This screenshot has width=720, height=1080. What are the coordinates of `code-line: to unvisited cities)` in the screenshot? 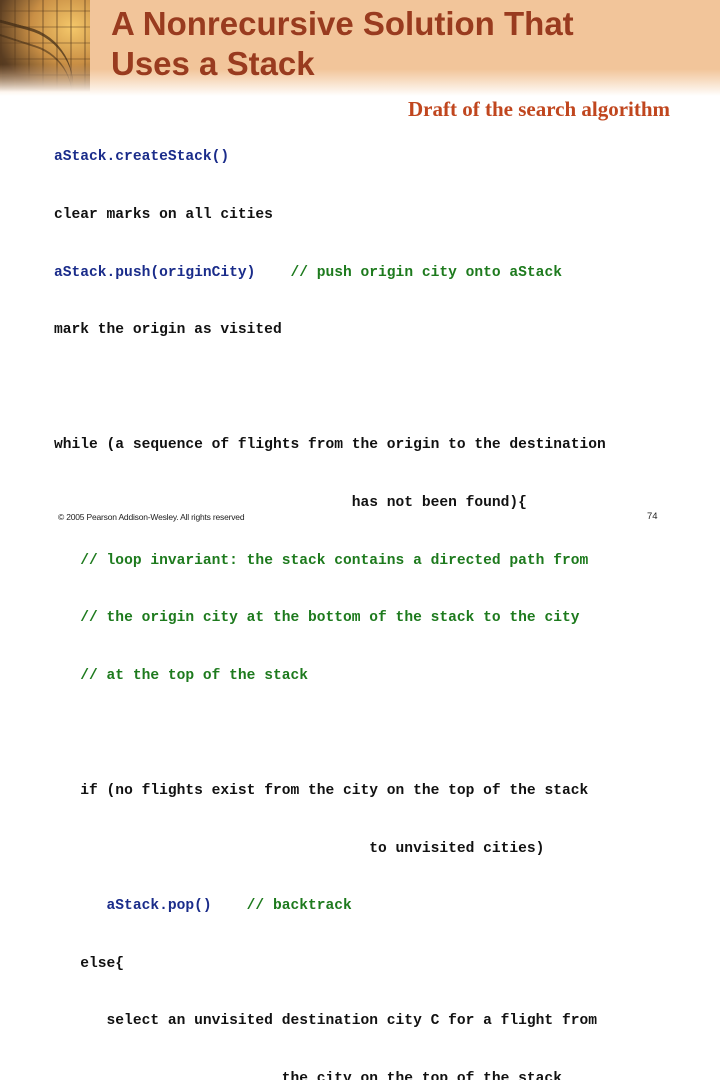 It's located at (330, 849).